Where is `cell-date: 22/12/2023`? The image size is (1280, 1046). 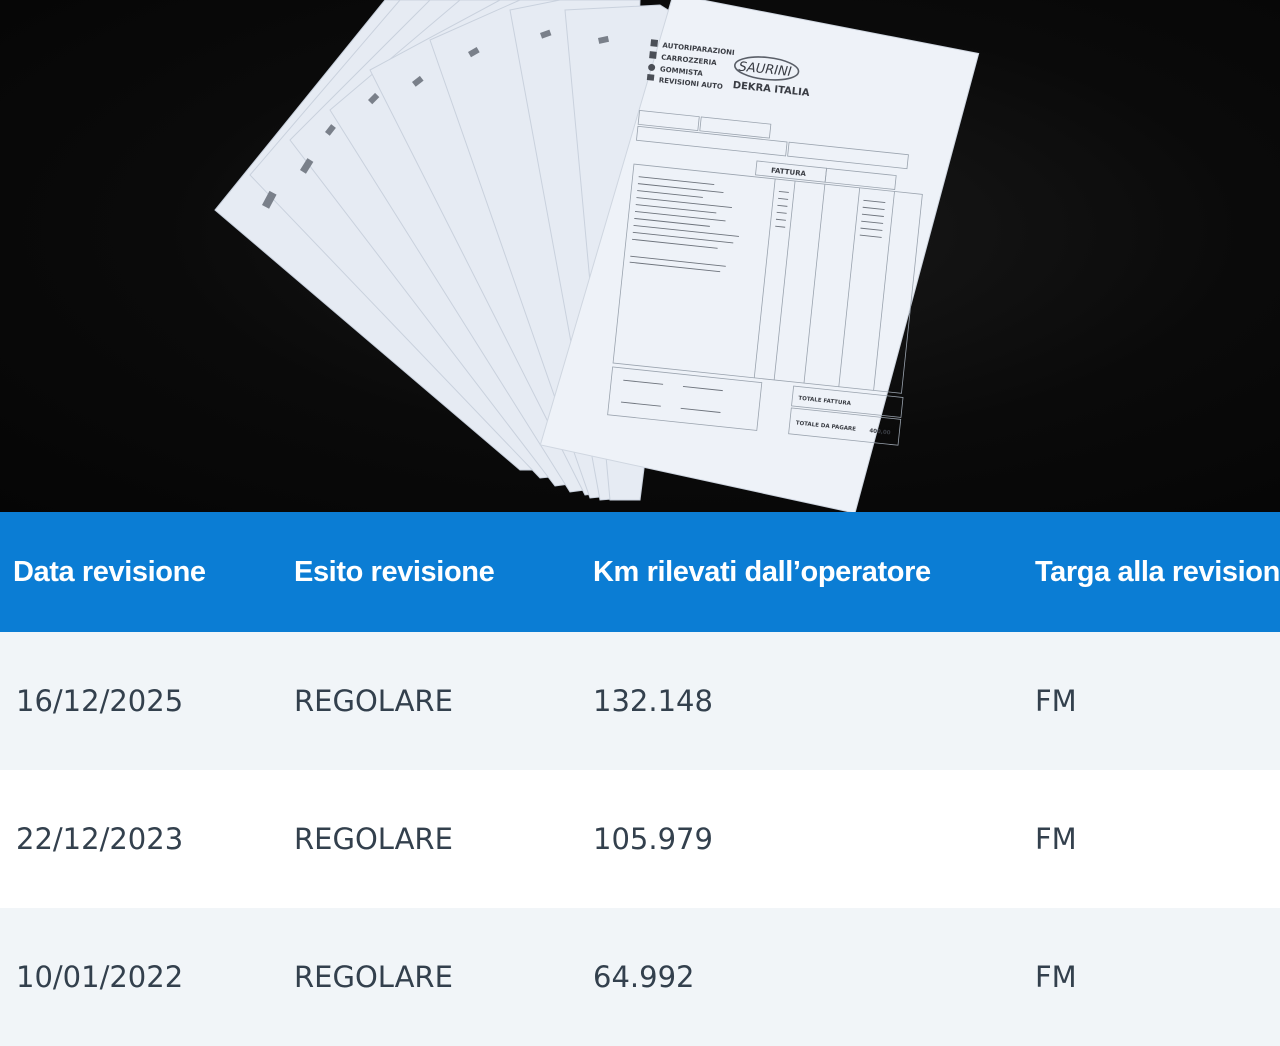 cell-date: 22/12/2023 is located at coordinates (100, 839).